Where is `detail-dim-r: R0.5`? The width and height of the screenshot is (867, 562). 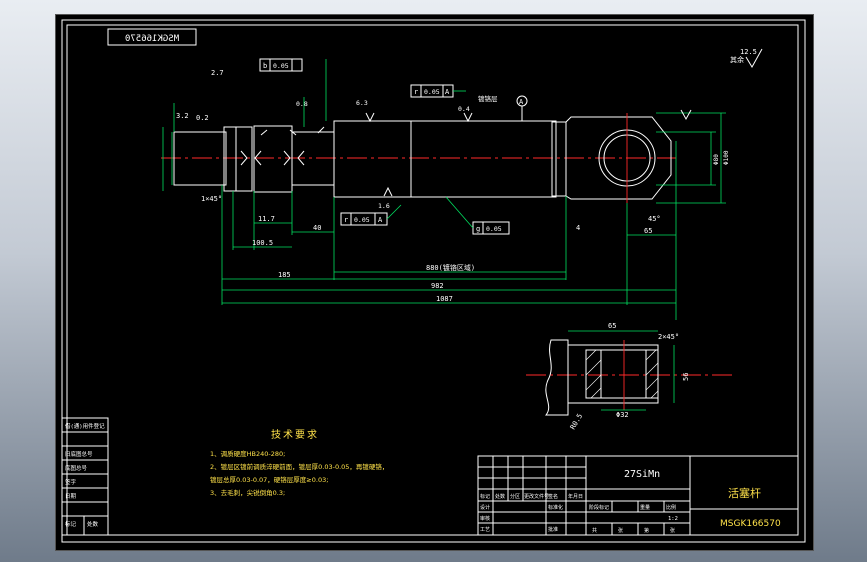
detail-dim-r: R0.5 is located at coordinates (576, 421).